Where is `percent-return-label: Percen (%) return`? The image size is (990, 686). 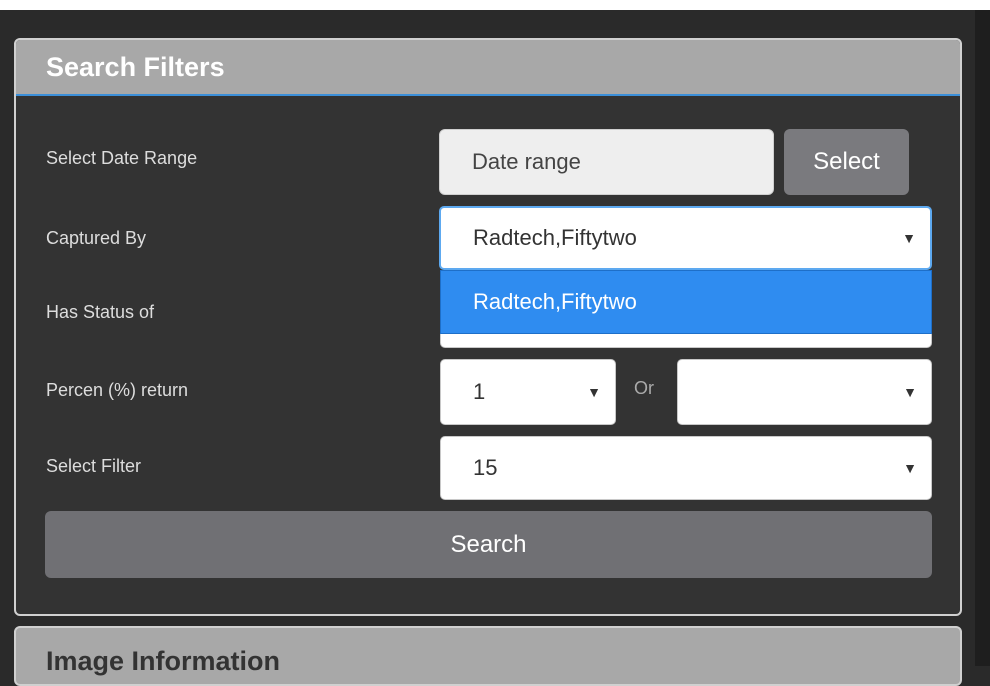 percent-return-label: Percen (%) return is located at coordinates (117, 390).